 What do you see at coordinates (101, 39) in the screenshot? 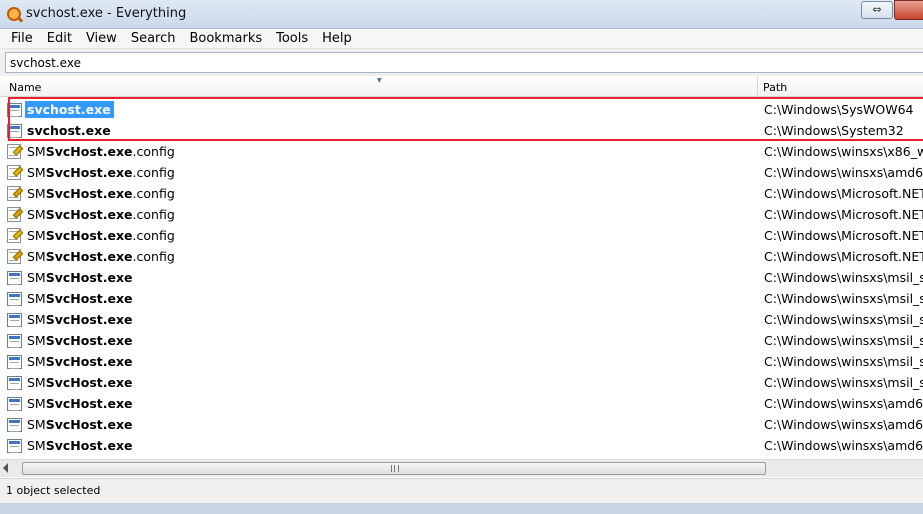
I see `menu-view: View` at bounding box center [101, 39].